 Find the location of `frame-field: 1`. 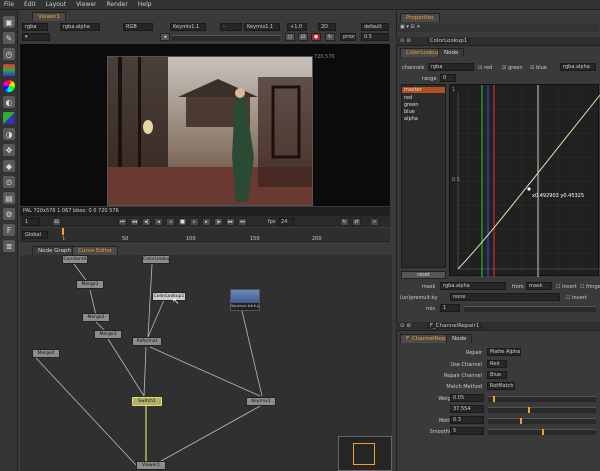

frame-field: 1 is located at coordinates (31, 222).